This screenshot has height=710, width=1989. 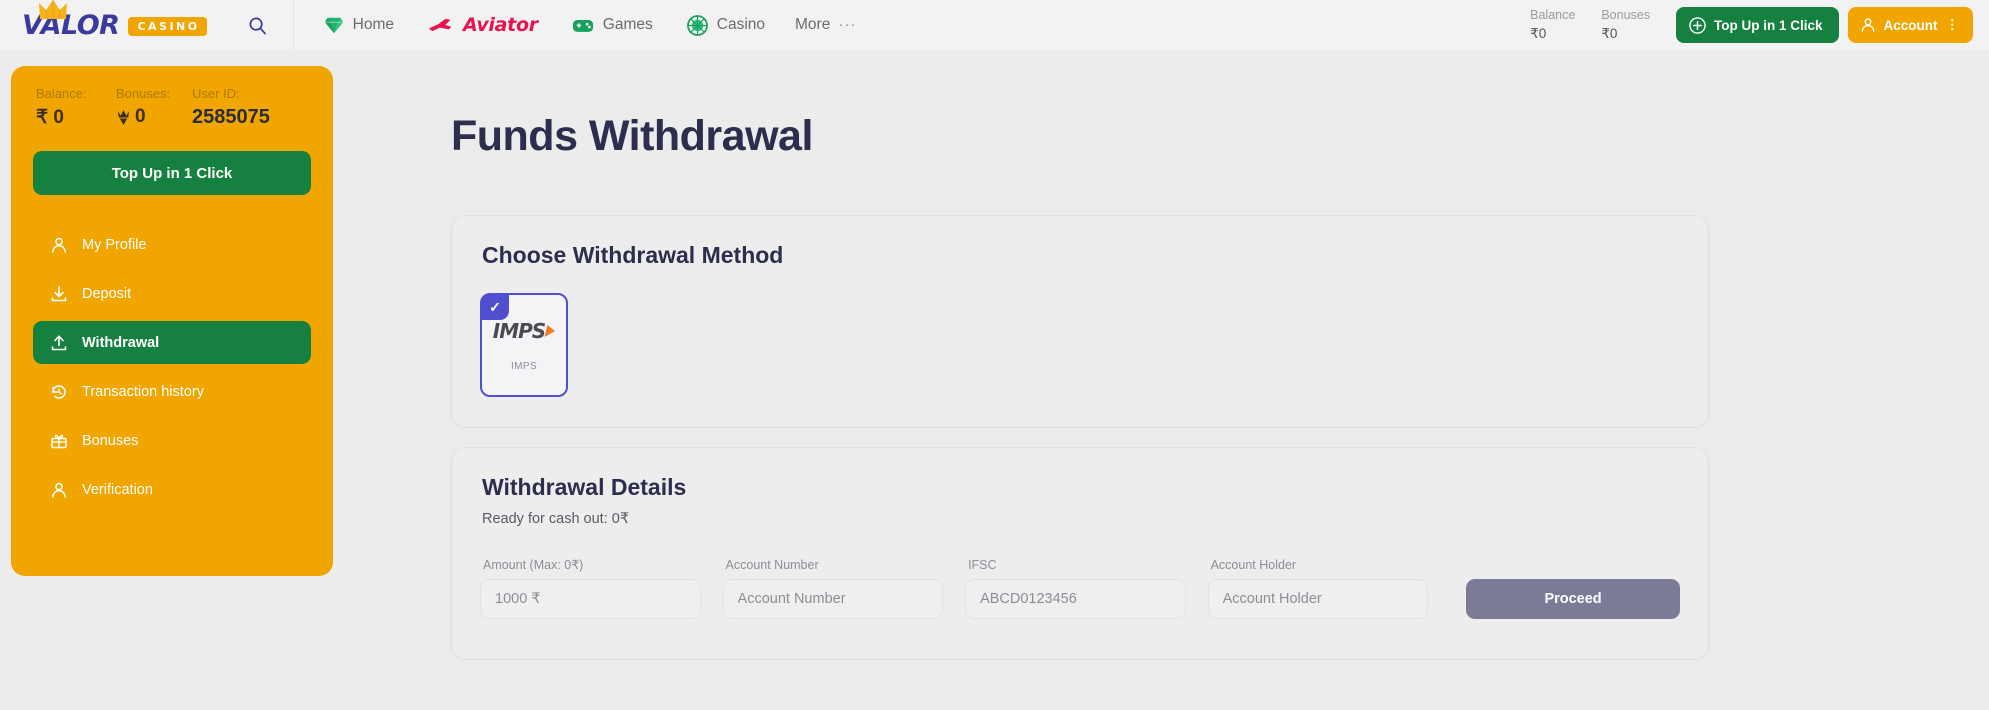 I want to click on main-nav: Home Aviator Games Casino More ···, so click(x=588, y=25).